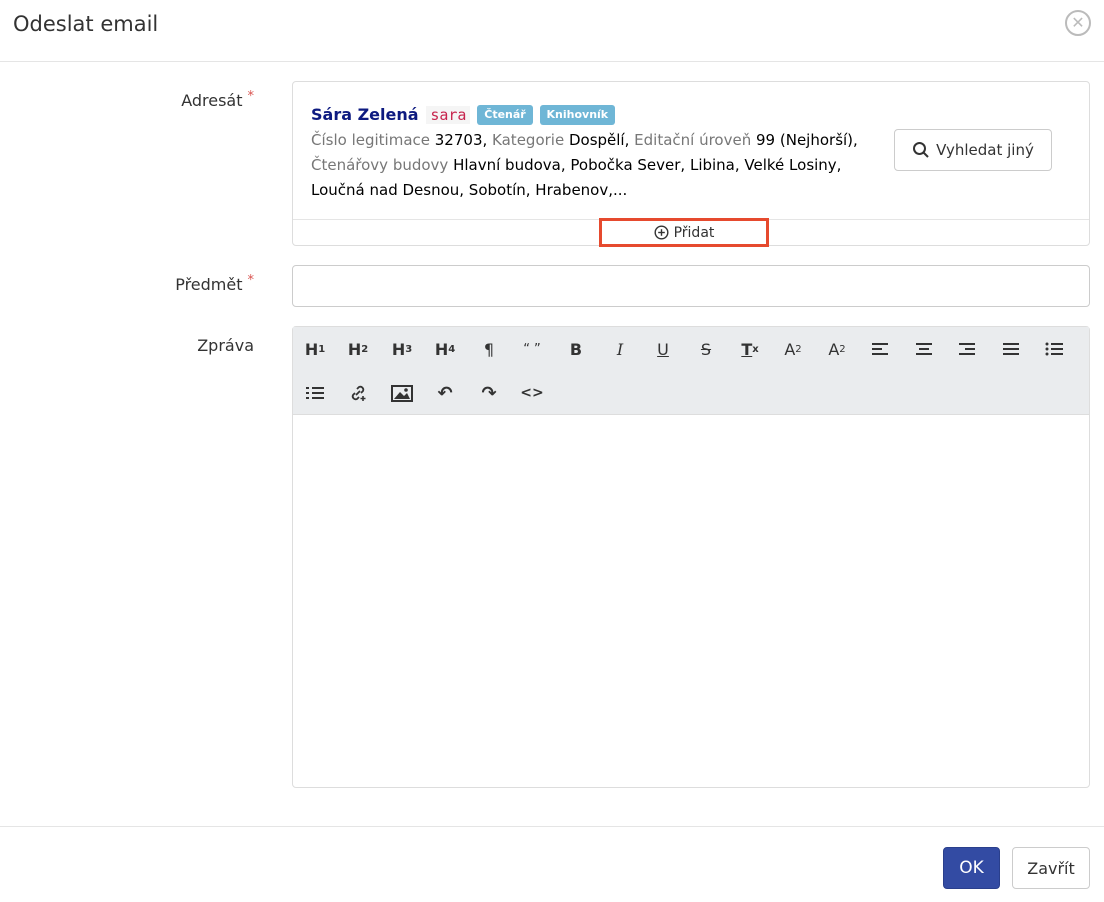 The width and height of the screenshot is (1104, 902). What do you see at coordinates (315, 349) in the screenshot?
I see `heading-1-button: H1` at bounding box center [315, 349].